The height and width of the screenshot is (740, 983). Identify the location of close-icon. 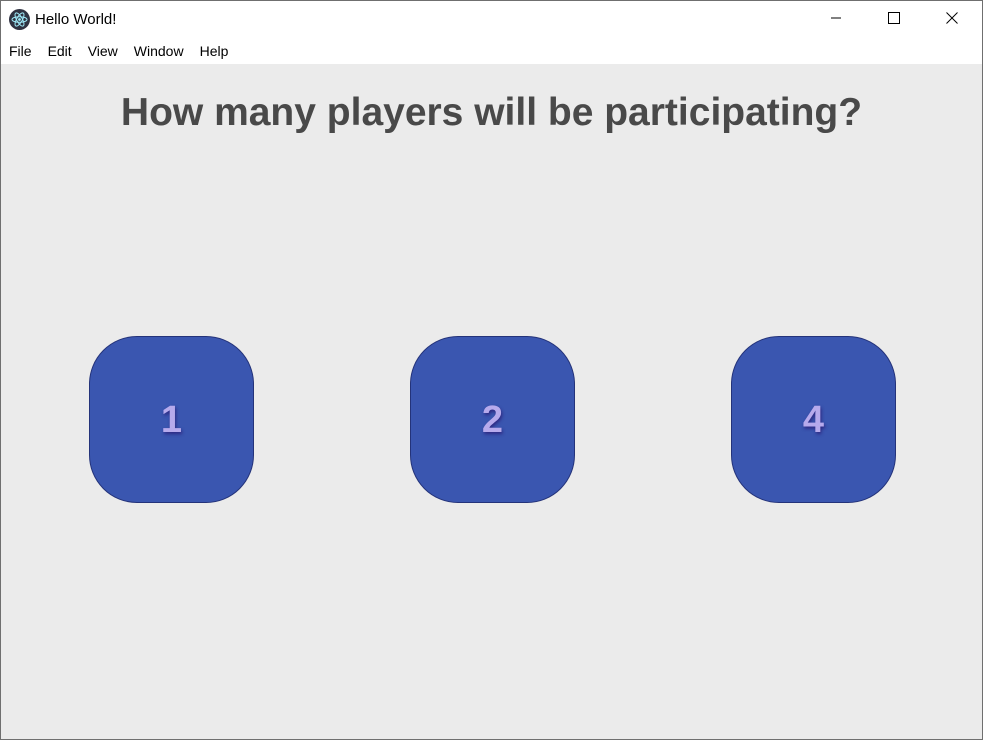
(952, 20).